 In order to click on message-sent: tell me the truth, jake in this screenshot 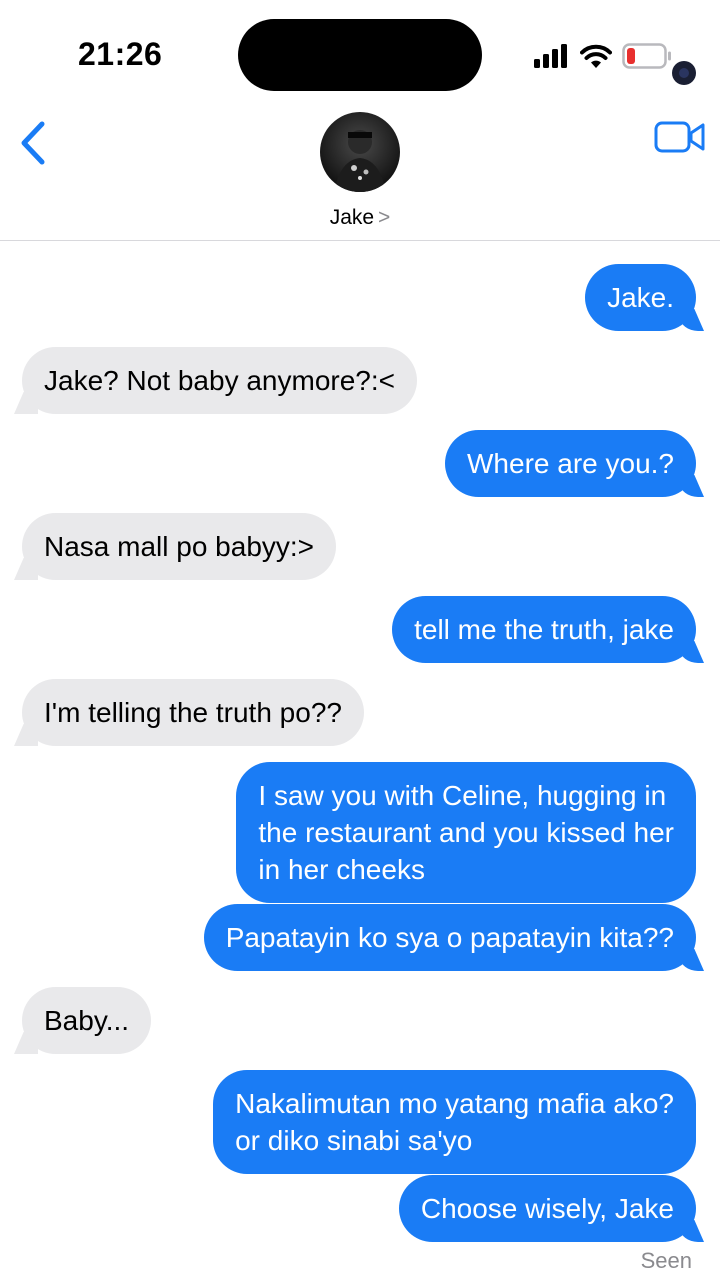, I will do `click(544, 629)`.